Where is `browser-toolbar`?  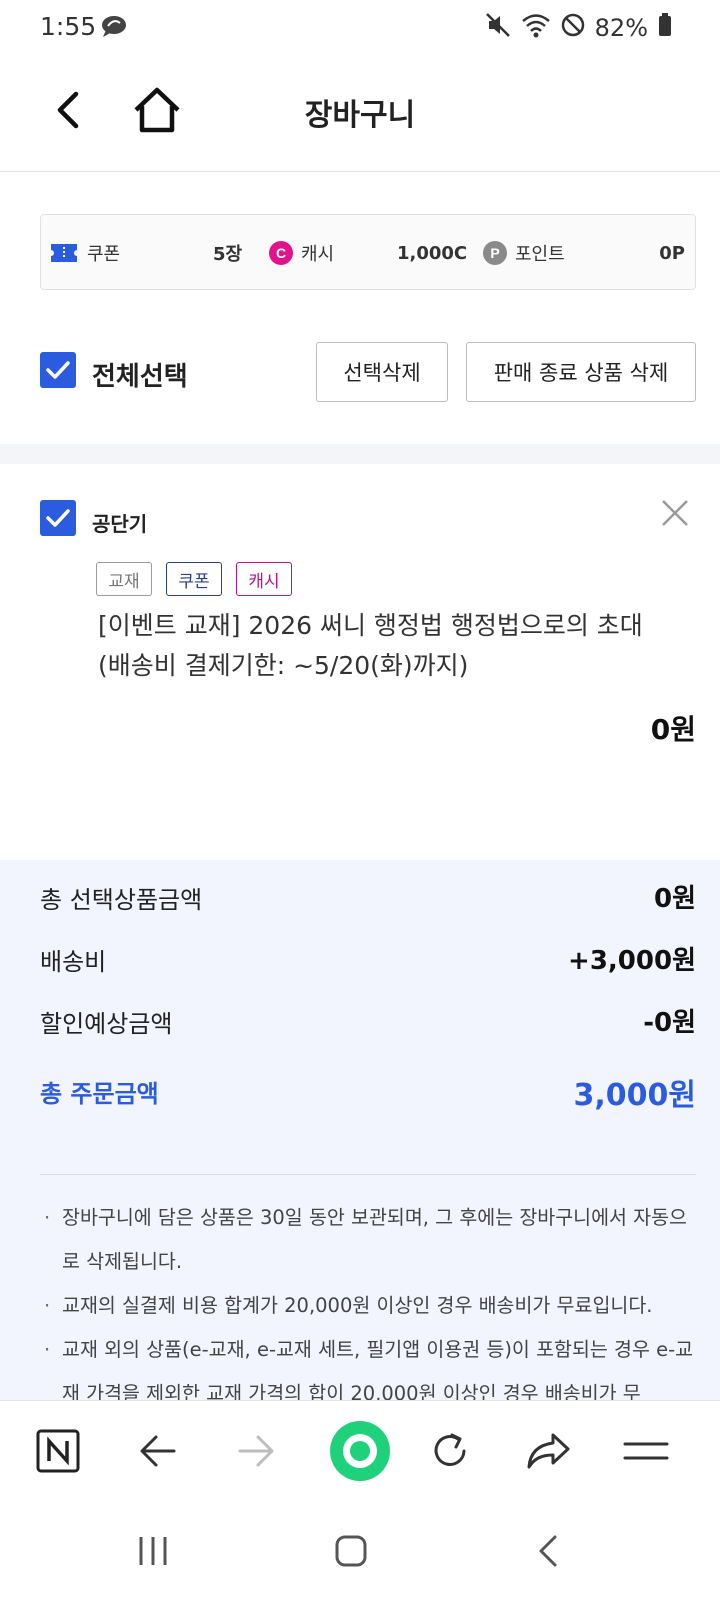 browser-toolbar is located at coordinates (360, 1450).